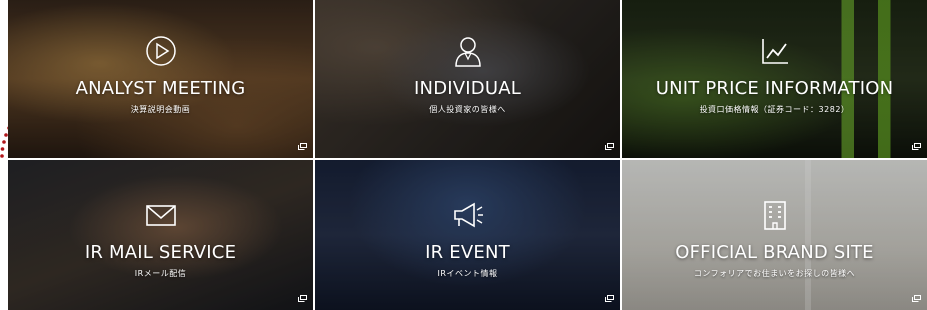 The height and width of the screenshot is (310, 927). Describe the element at coordinates (467, 273) in the screenshot. I see `tile-subtitle: IRイベント情報` at that location.